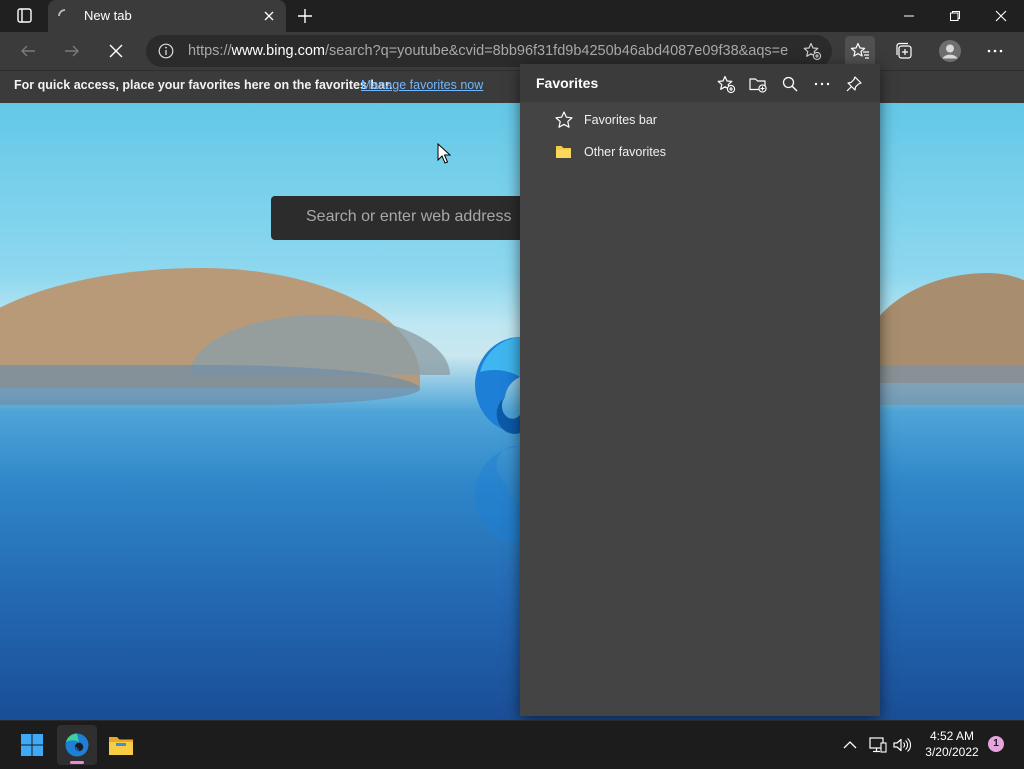 The width and height of the screenshot is (1024, 769). Describe the element at coordinates (422, 85) in the screenshot. I see `manage-favorites-link: Manage favorites now` at that location.